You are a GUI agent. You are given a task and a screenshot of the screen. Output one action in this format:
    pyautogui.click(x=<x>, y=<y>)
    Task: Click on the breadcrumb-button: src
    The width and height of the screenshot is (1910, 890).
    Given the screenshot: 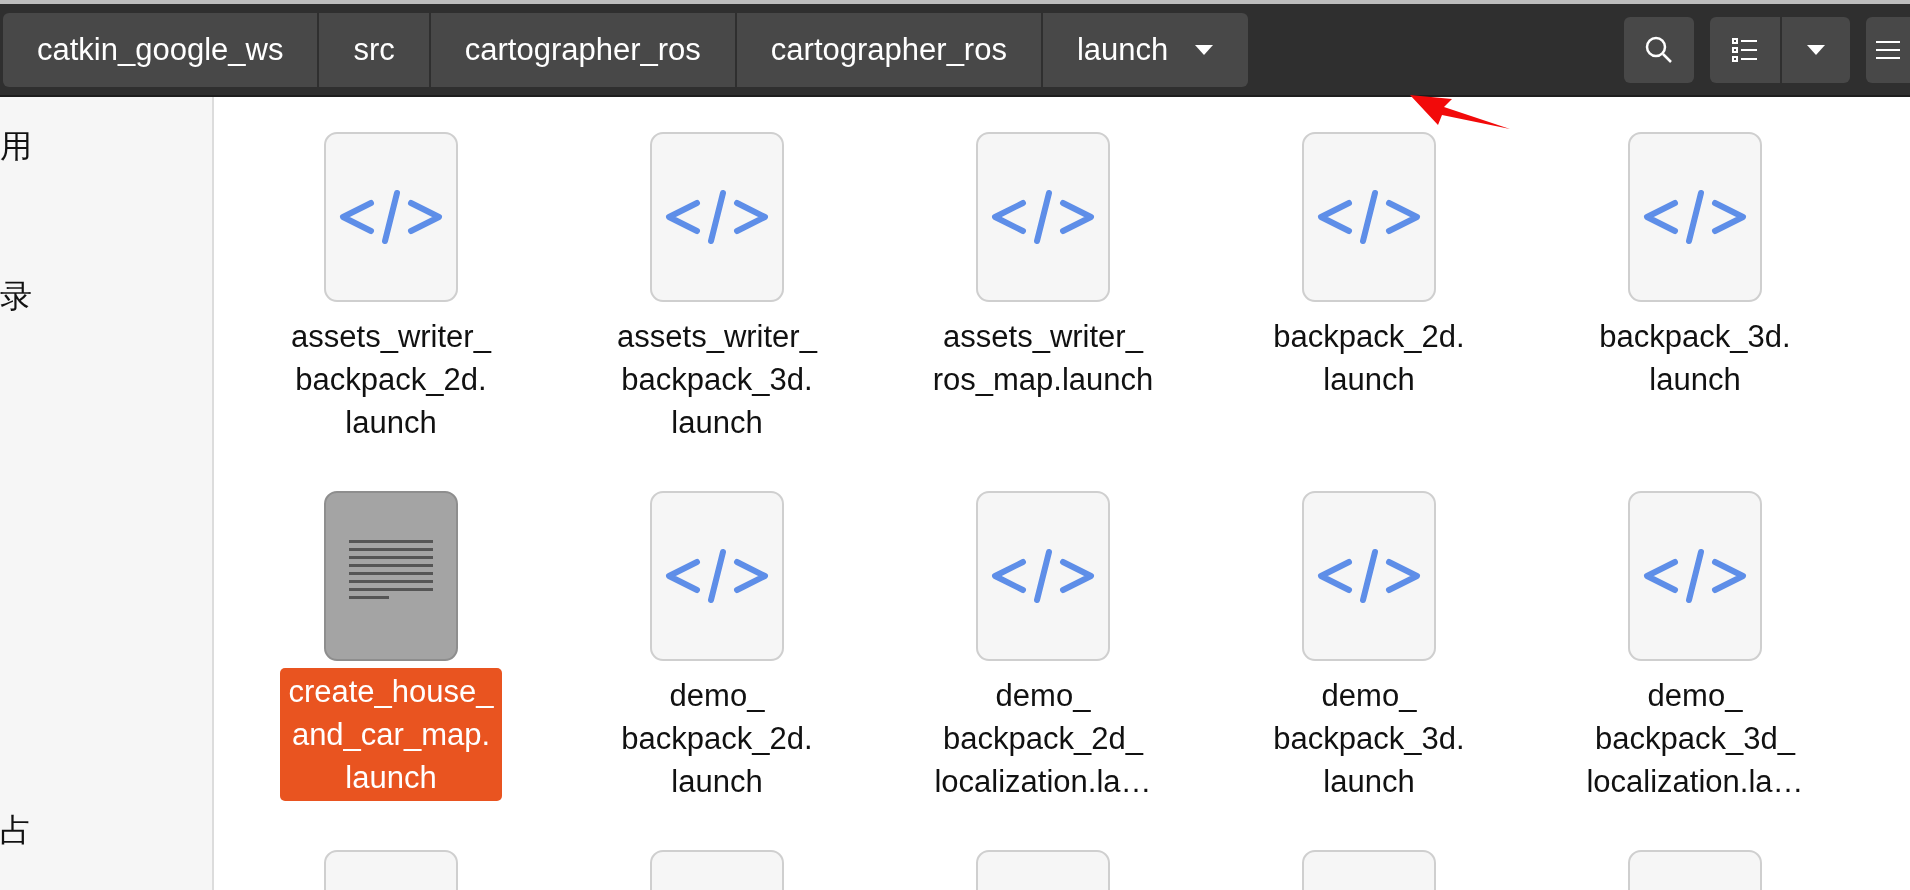 What is the action you would take?
    pyautogui.click(x=375, y=49)
    